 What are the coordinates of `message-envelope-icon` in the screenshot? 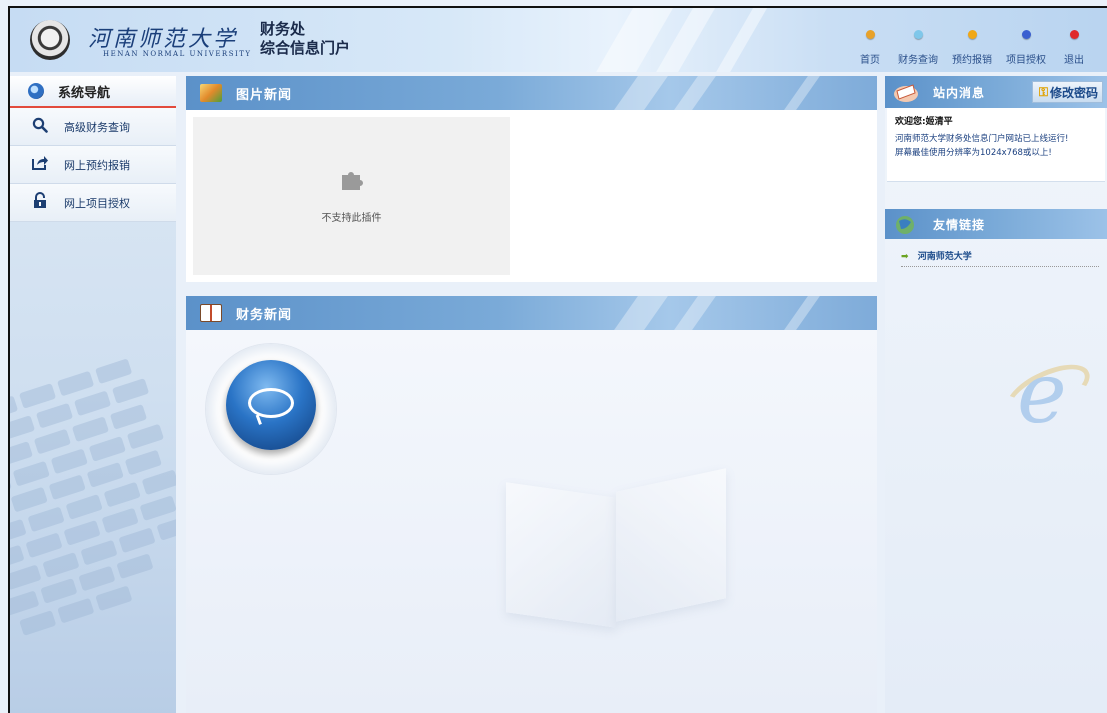 It's located at (906, 93).